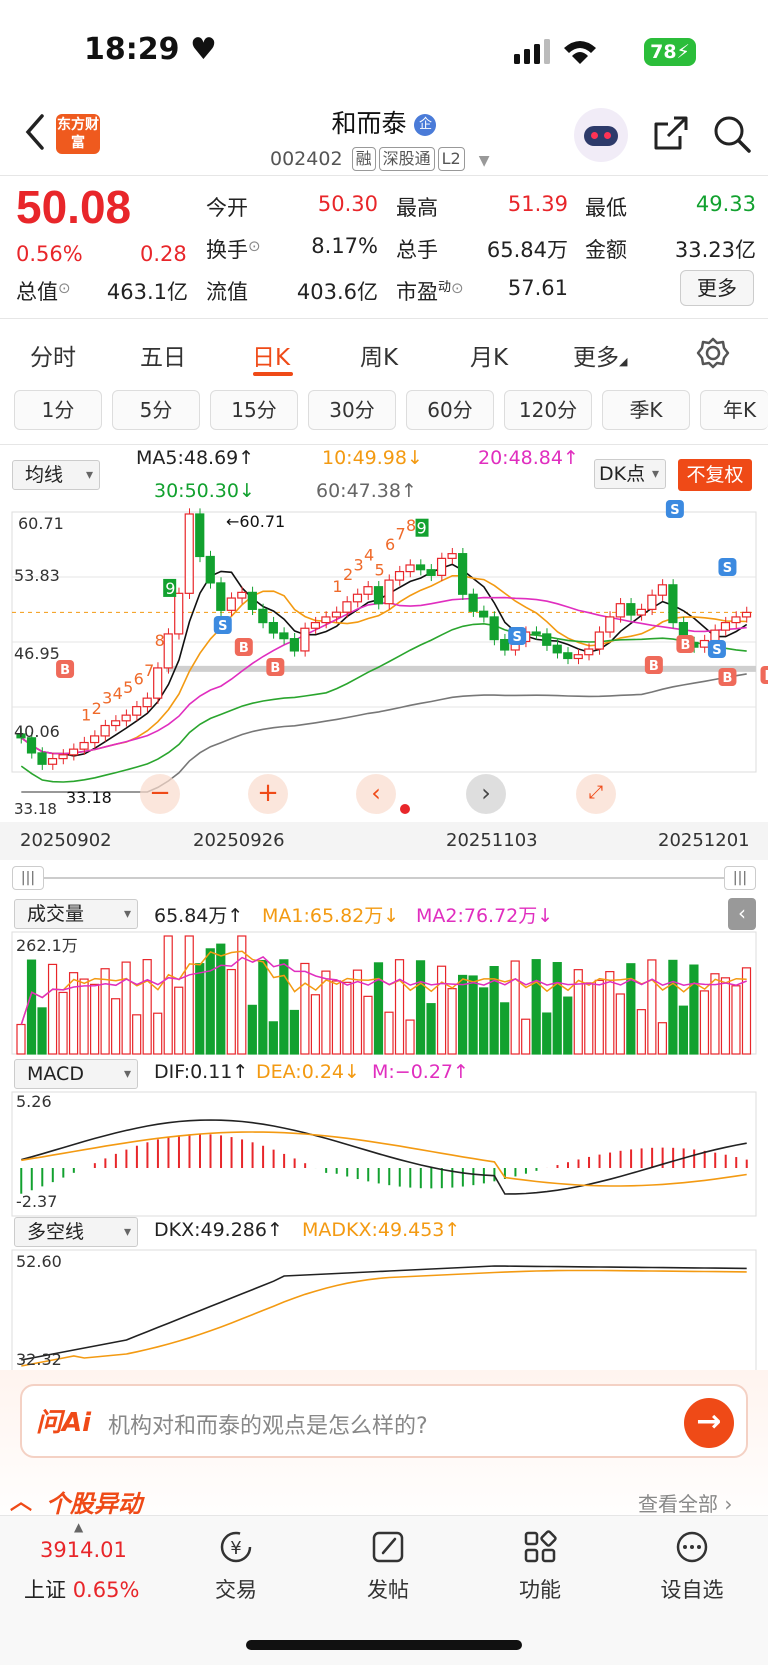 The width and height of the screenshot is (768, 1665). What do you see at coordinates (58, 410) in the screenshot?
I see `interval-1min: 1分` at bounding box center [58, 410].